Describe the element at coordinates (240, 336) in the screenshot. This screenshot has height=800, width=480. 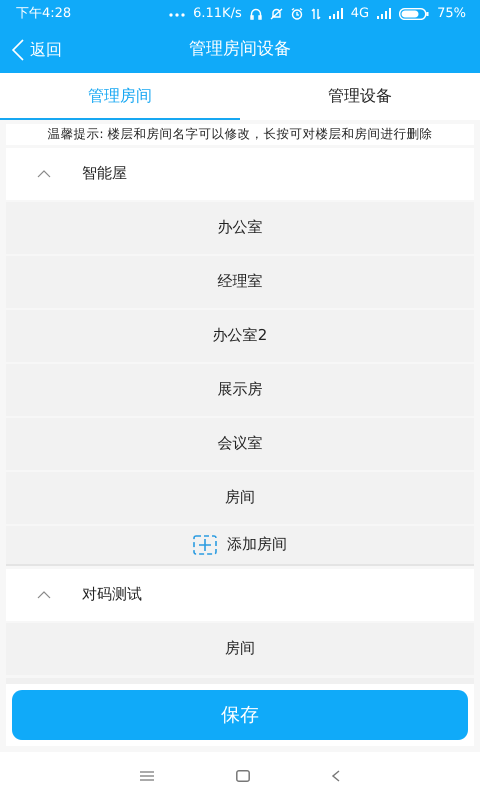
I see `room-row: 办公室2` at that location.